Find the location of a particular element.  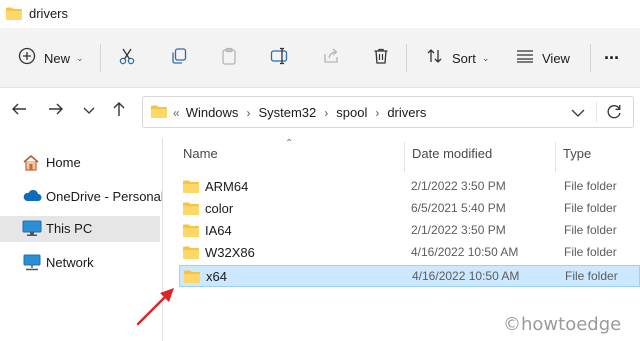

delete-button is located at coordinates (381, 58).